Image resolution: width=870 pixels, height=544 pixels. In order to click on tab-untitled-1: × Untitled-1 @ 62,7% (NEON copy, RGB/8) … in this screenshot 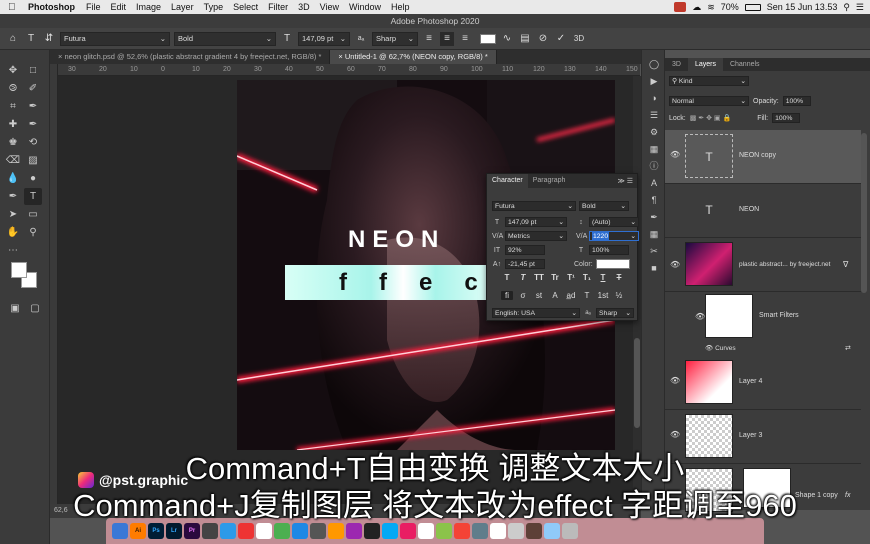, I will do `click(413, 57)`.